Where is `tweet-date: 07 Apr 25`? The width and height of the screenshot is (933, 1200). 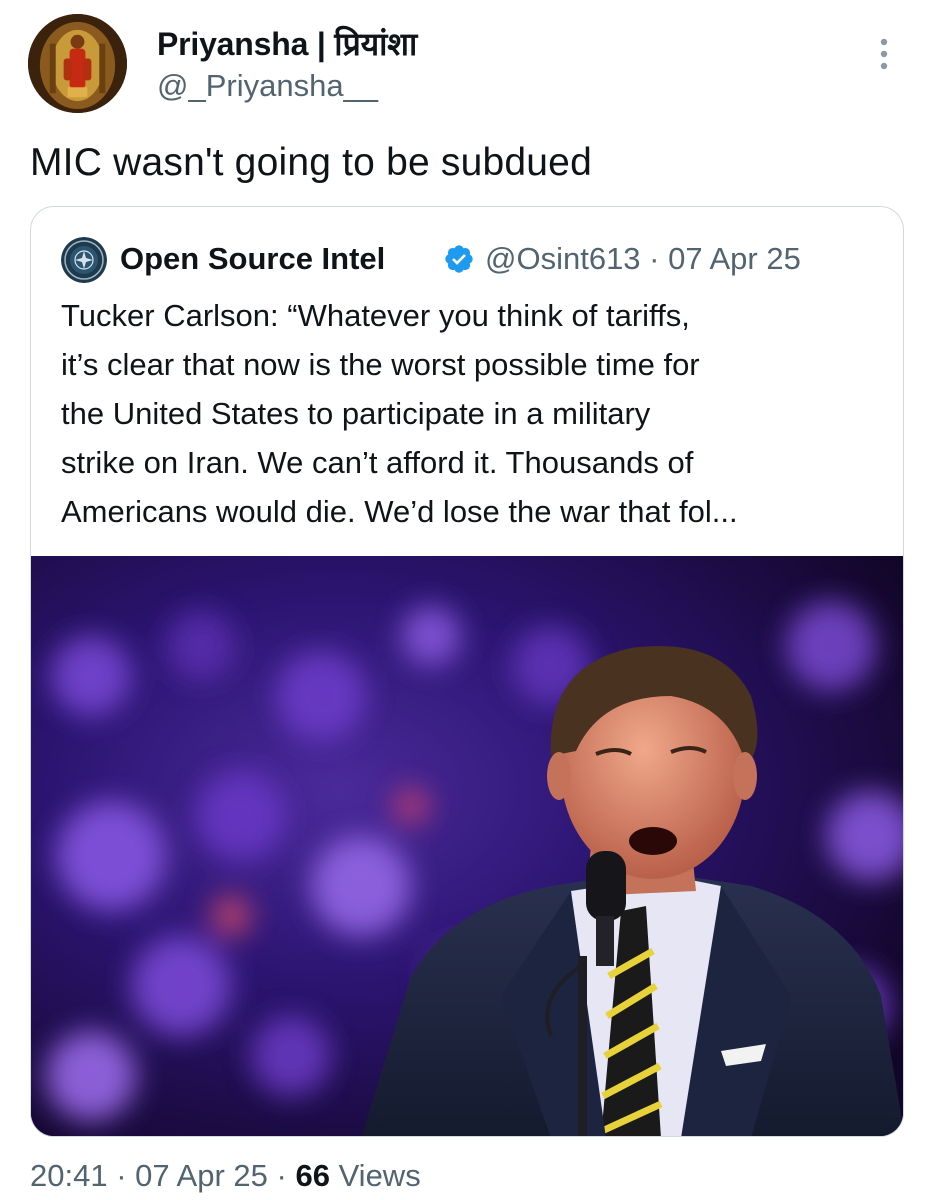
tweet-date: 07 Apr 25 is located at coordinates (201, 1175).